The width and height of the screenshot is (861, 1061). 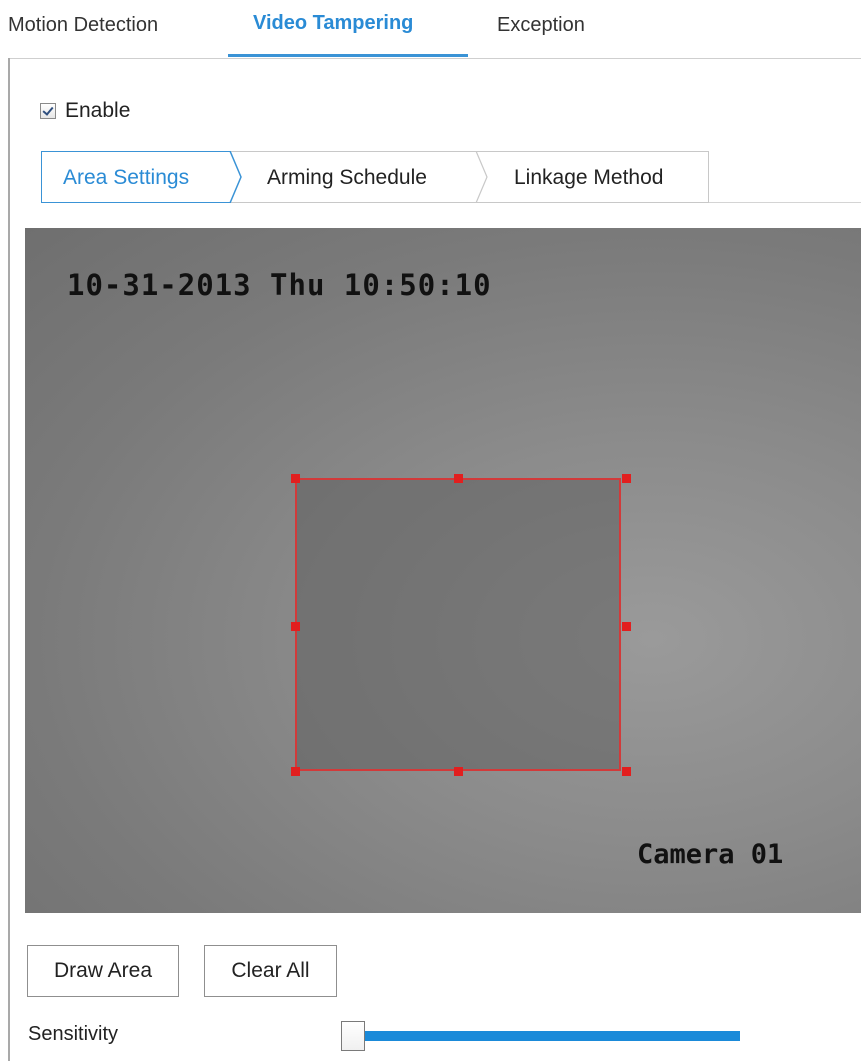 What do you see at coordinates (348, 55) in the screenshot?
I see `active-tab-indicator` at bounding box center [348, 55].